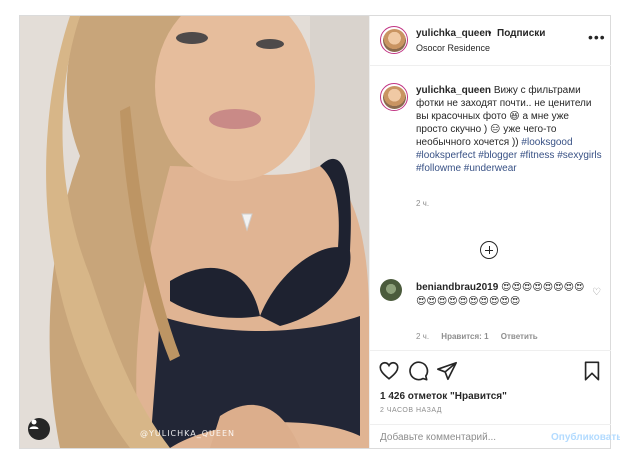  What do you see at coordinates (411, 410) in the screenshot?
I see `post-timestamp: 2 ЧАСОВ НАЗАД` at bounding box center [411, 410].